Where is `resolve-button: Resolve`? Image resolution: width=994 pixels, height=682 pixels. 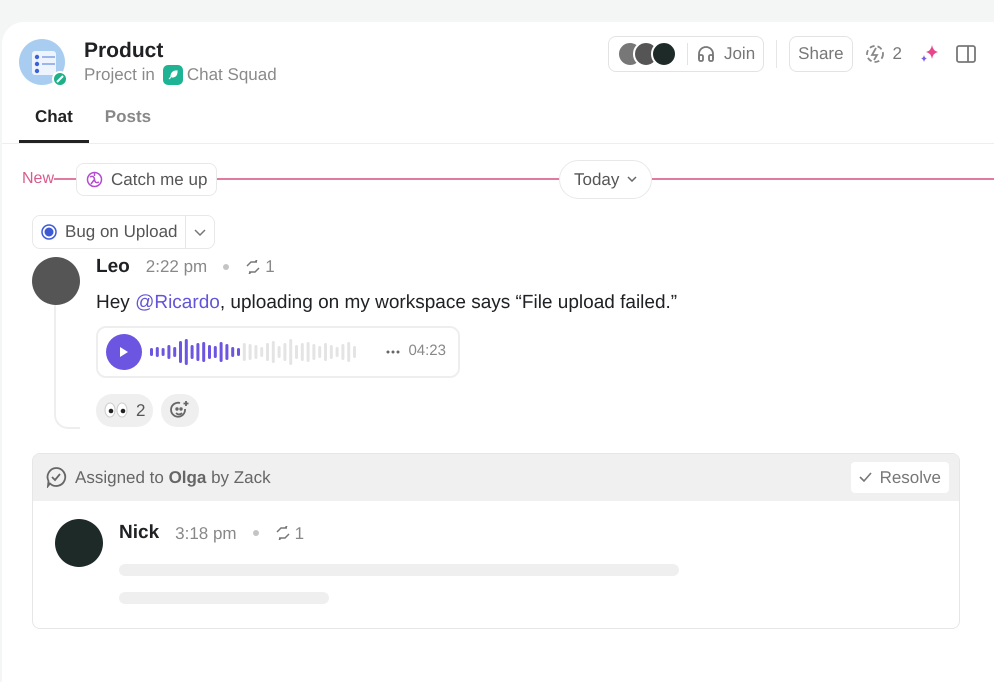 resolve-button: Resolve is located at coordinates (899, 477).